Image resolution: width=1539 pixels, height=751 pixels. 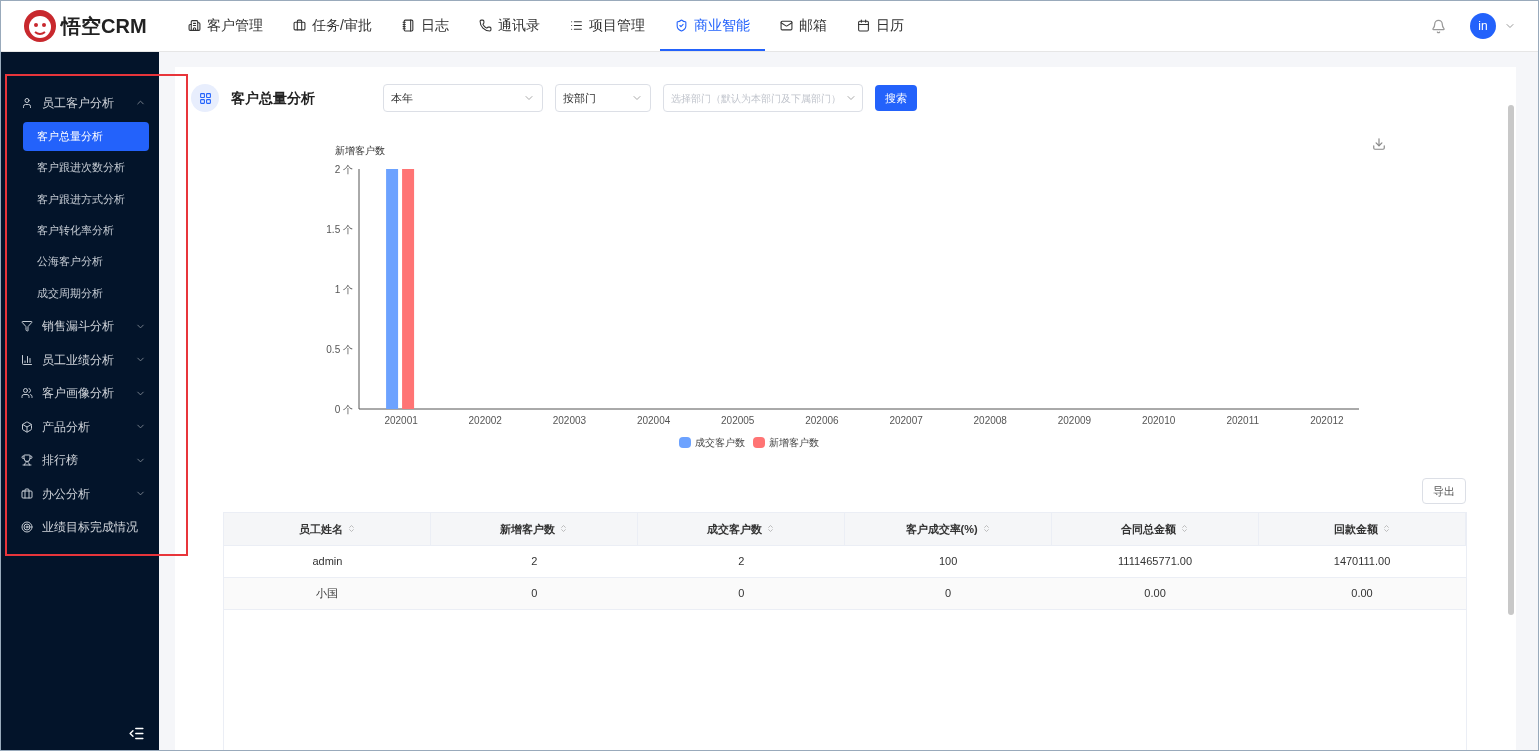 What do you see at coordinates (327, 593) in the screenshot?
I see `table-cell: 小国` at bounding box center [327, 593].